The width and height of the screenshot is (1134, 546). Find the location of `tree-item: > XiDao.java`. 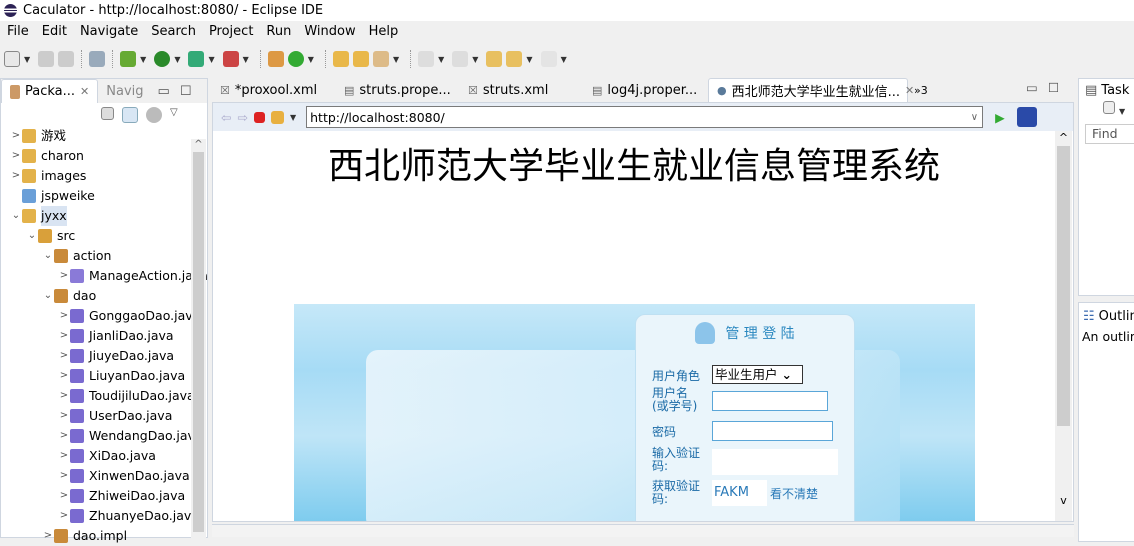

tree-item: > XiDao.java is located at coordinates (107, 456).